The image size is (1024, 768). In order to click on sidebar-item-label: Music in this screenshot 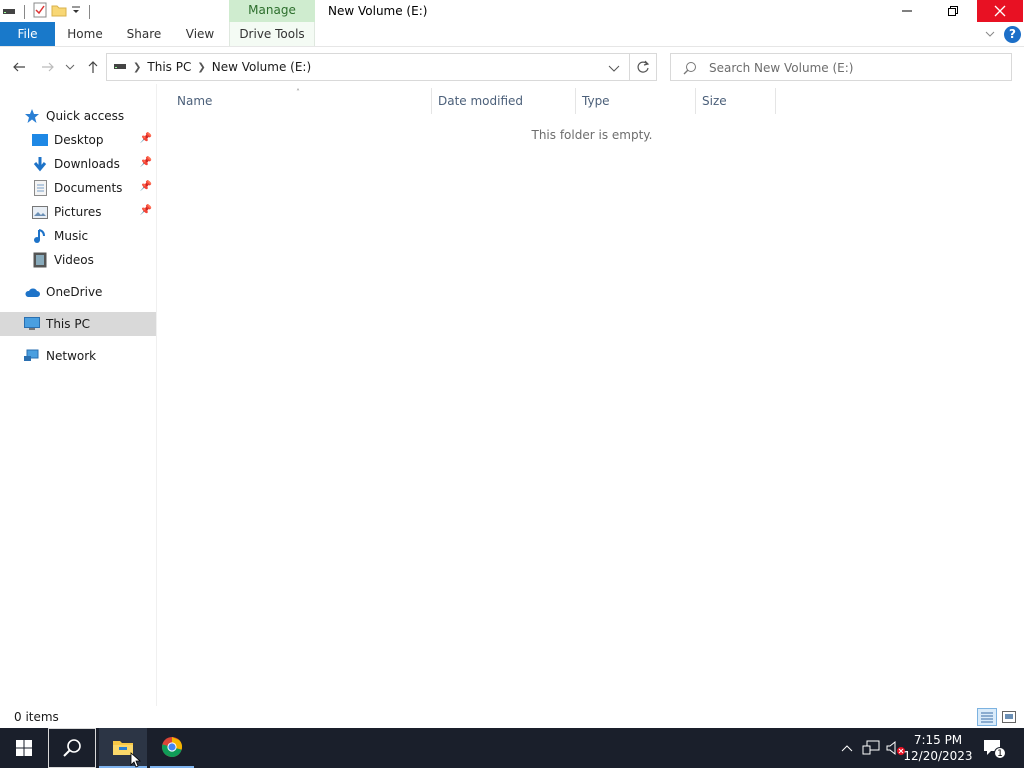, I will do `click(71, 236)`.